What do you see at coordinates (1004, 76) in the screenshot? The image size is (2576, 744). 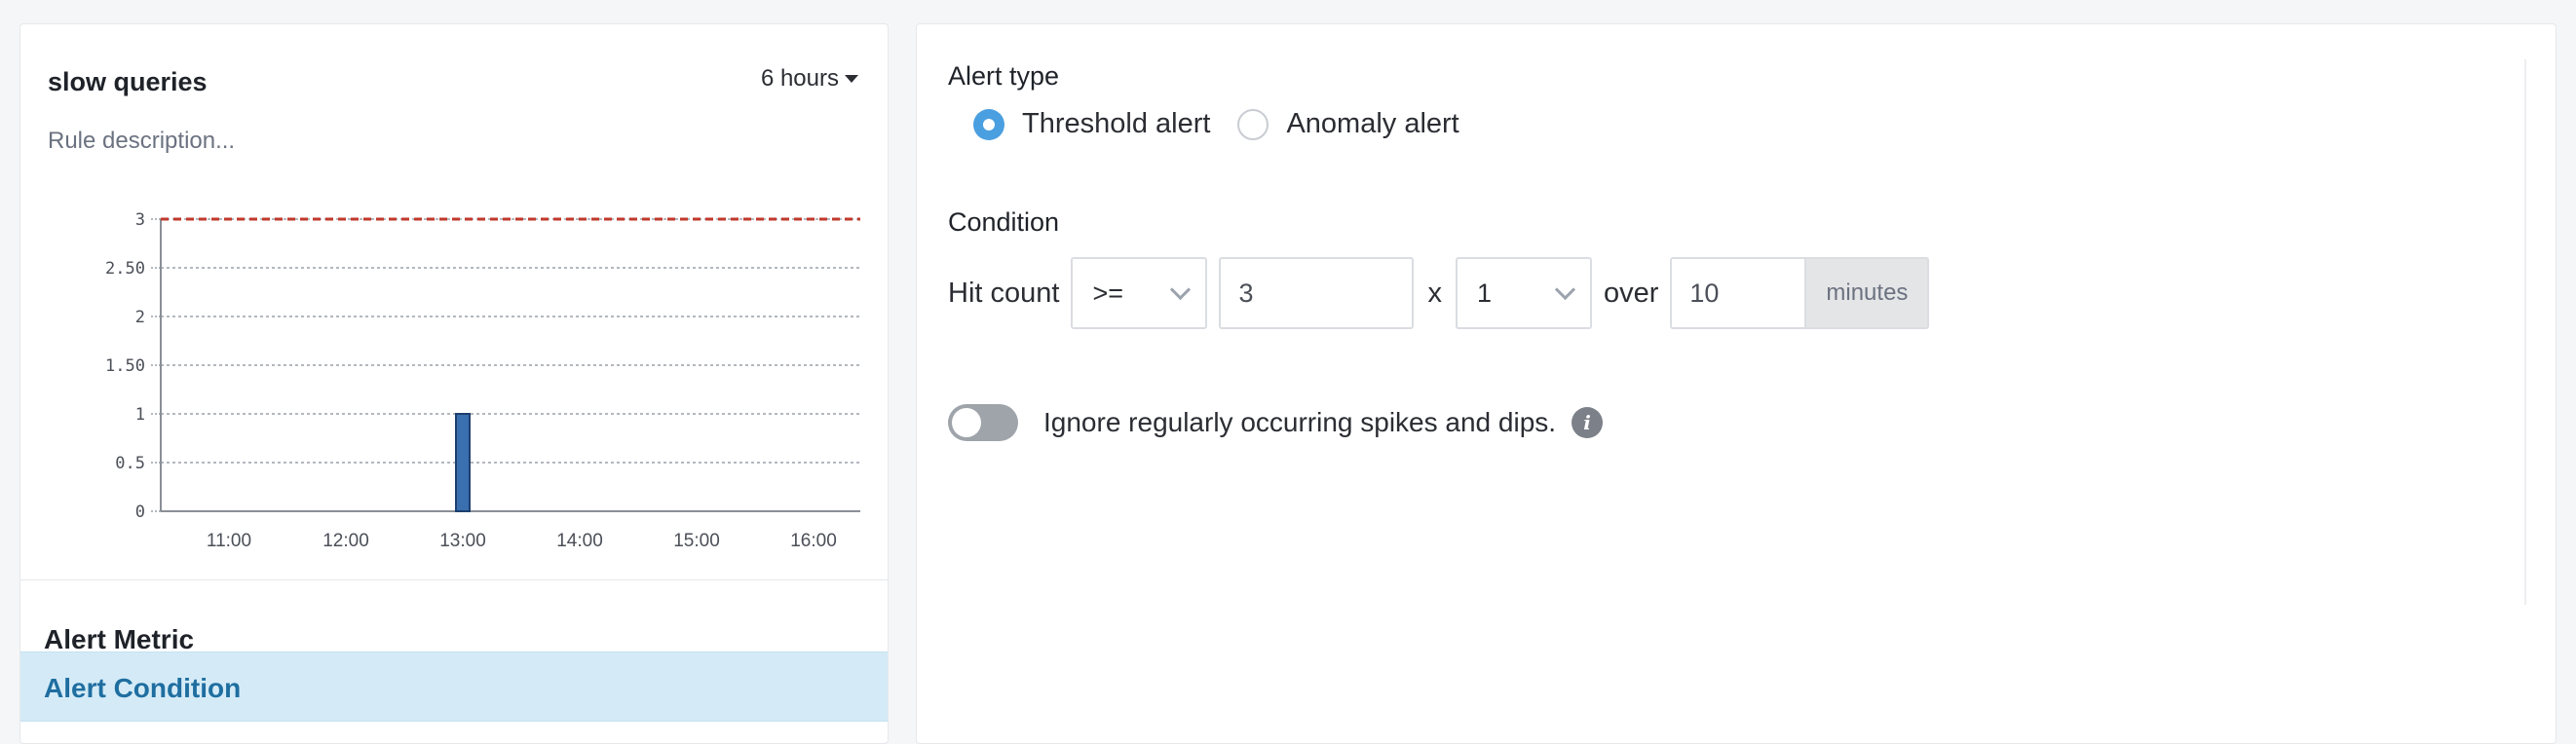 I see `alert-type-label: Alert type` at bounding box center [1004, 76].